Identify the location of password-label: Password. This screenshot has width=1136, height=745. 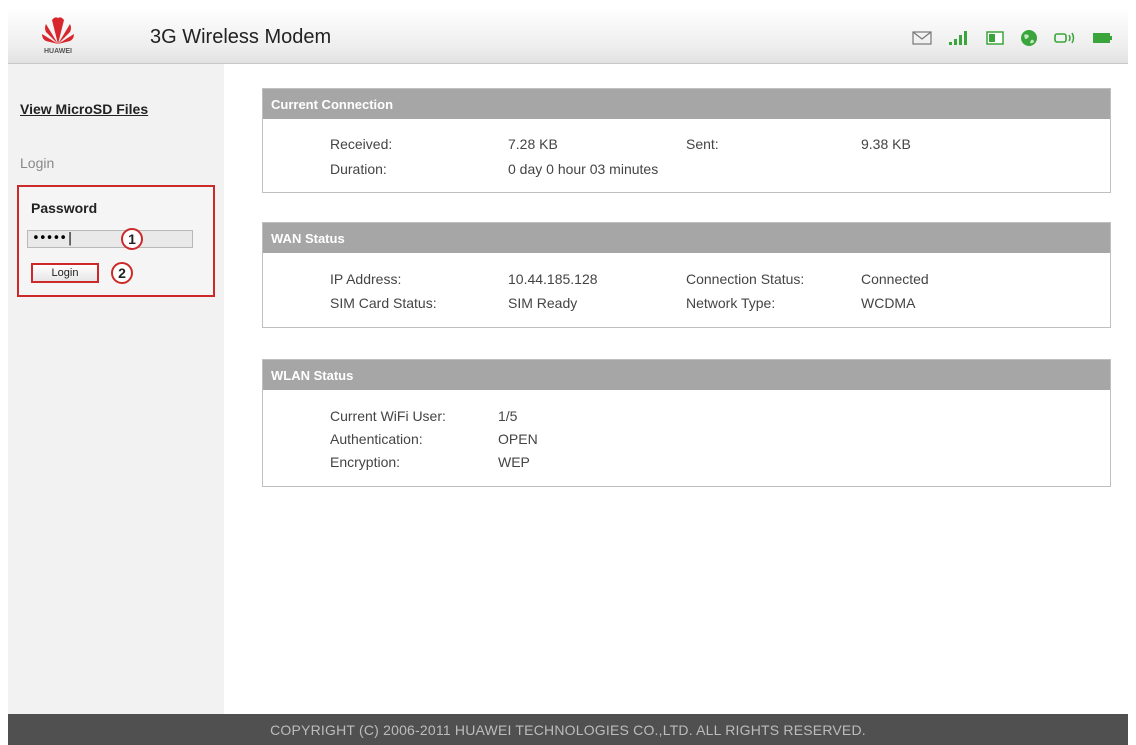
(64, 208).